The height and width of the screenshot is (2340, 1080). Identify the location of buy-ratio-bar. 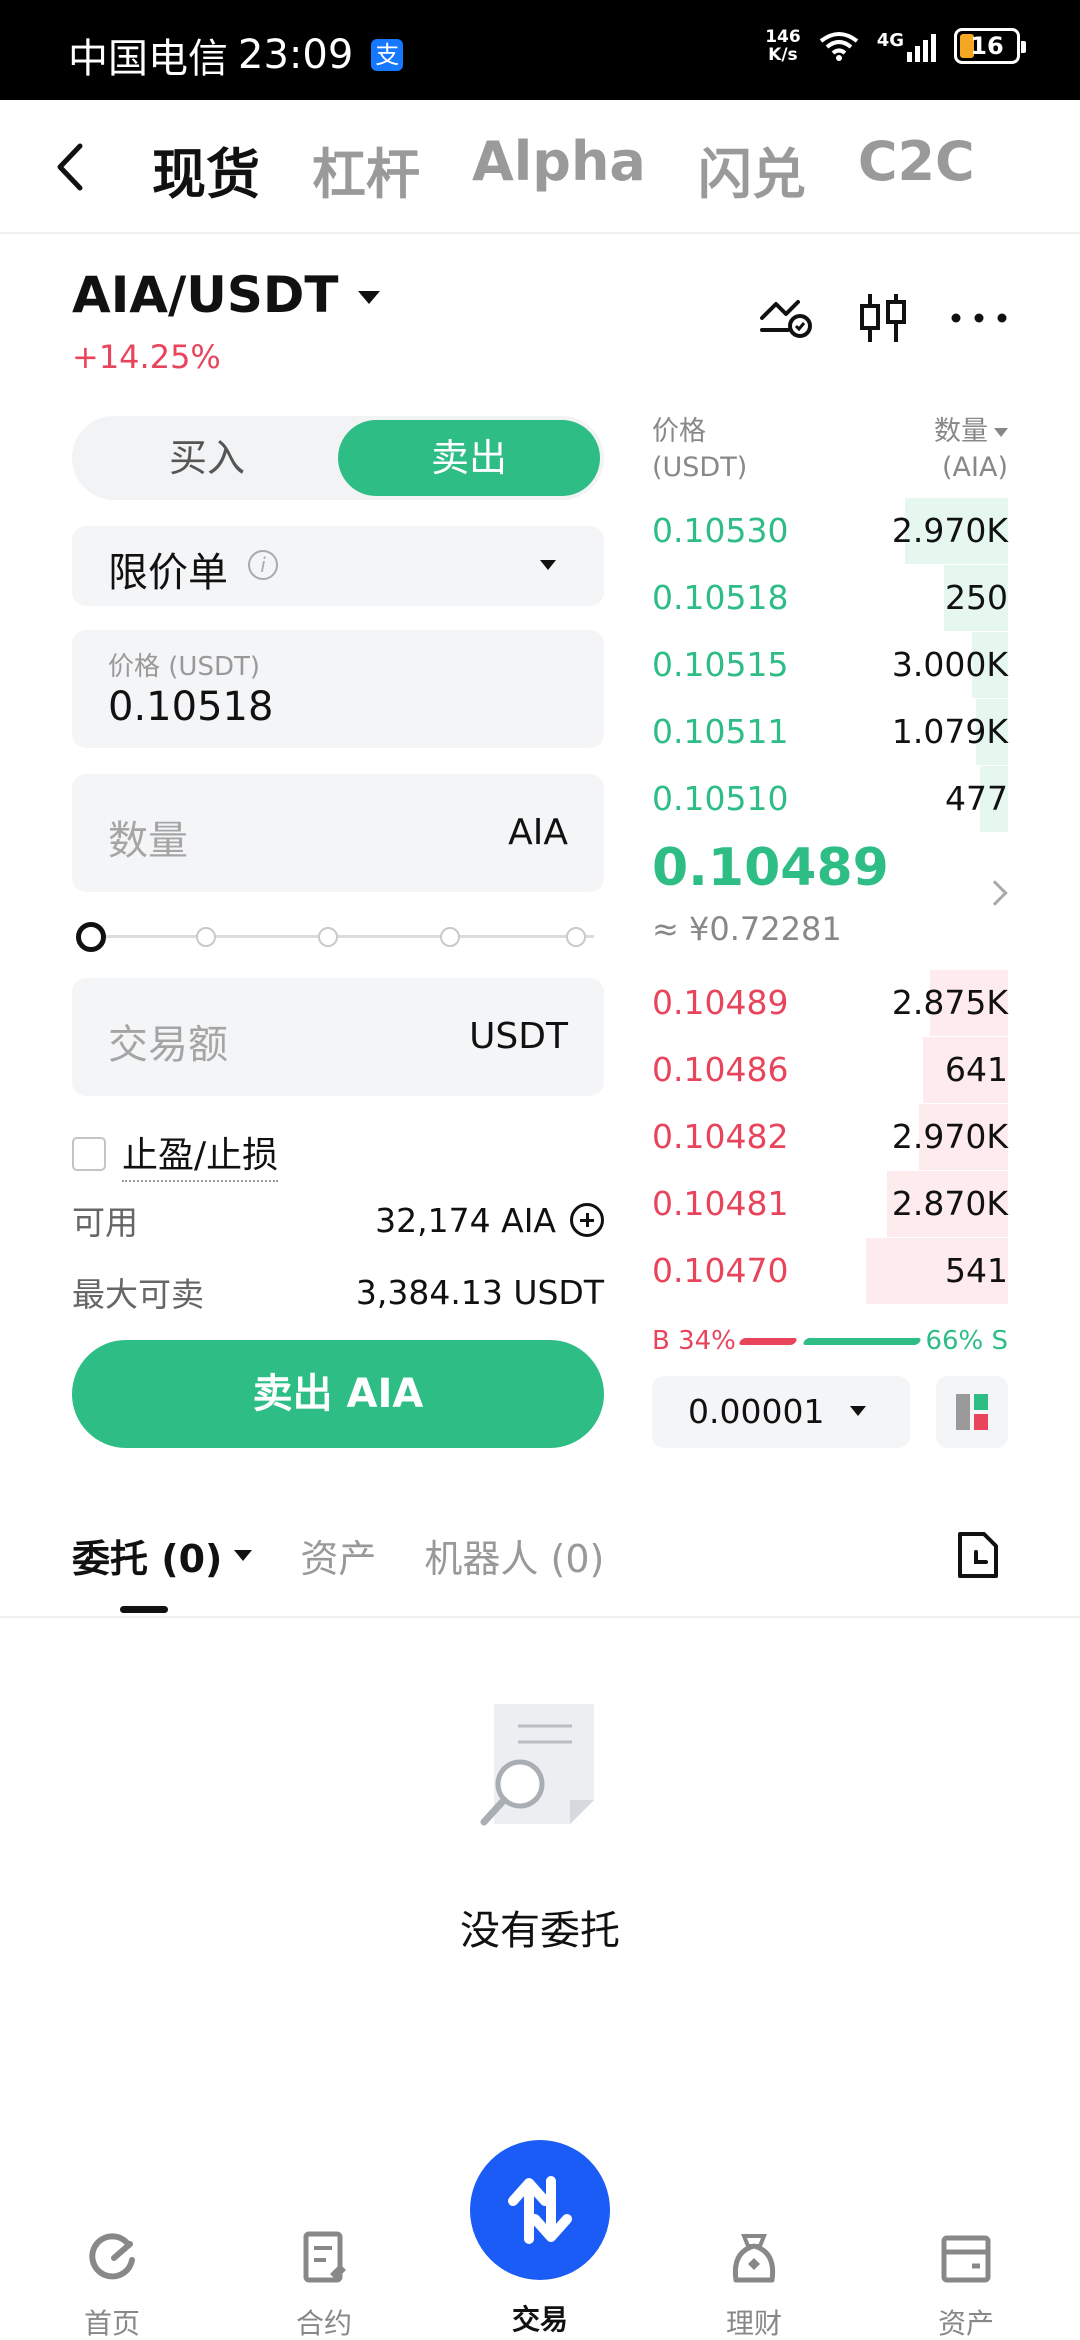
(768, 1341).